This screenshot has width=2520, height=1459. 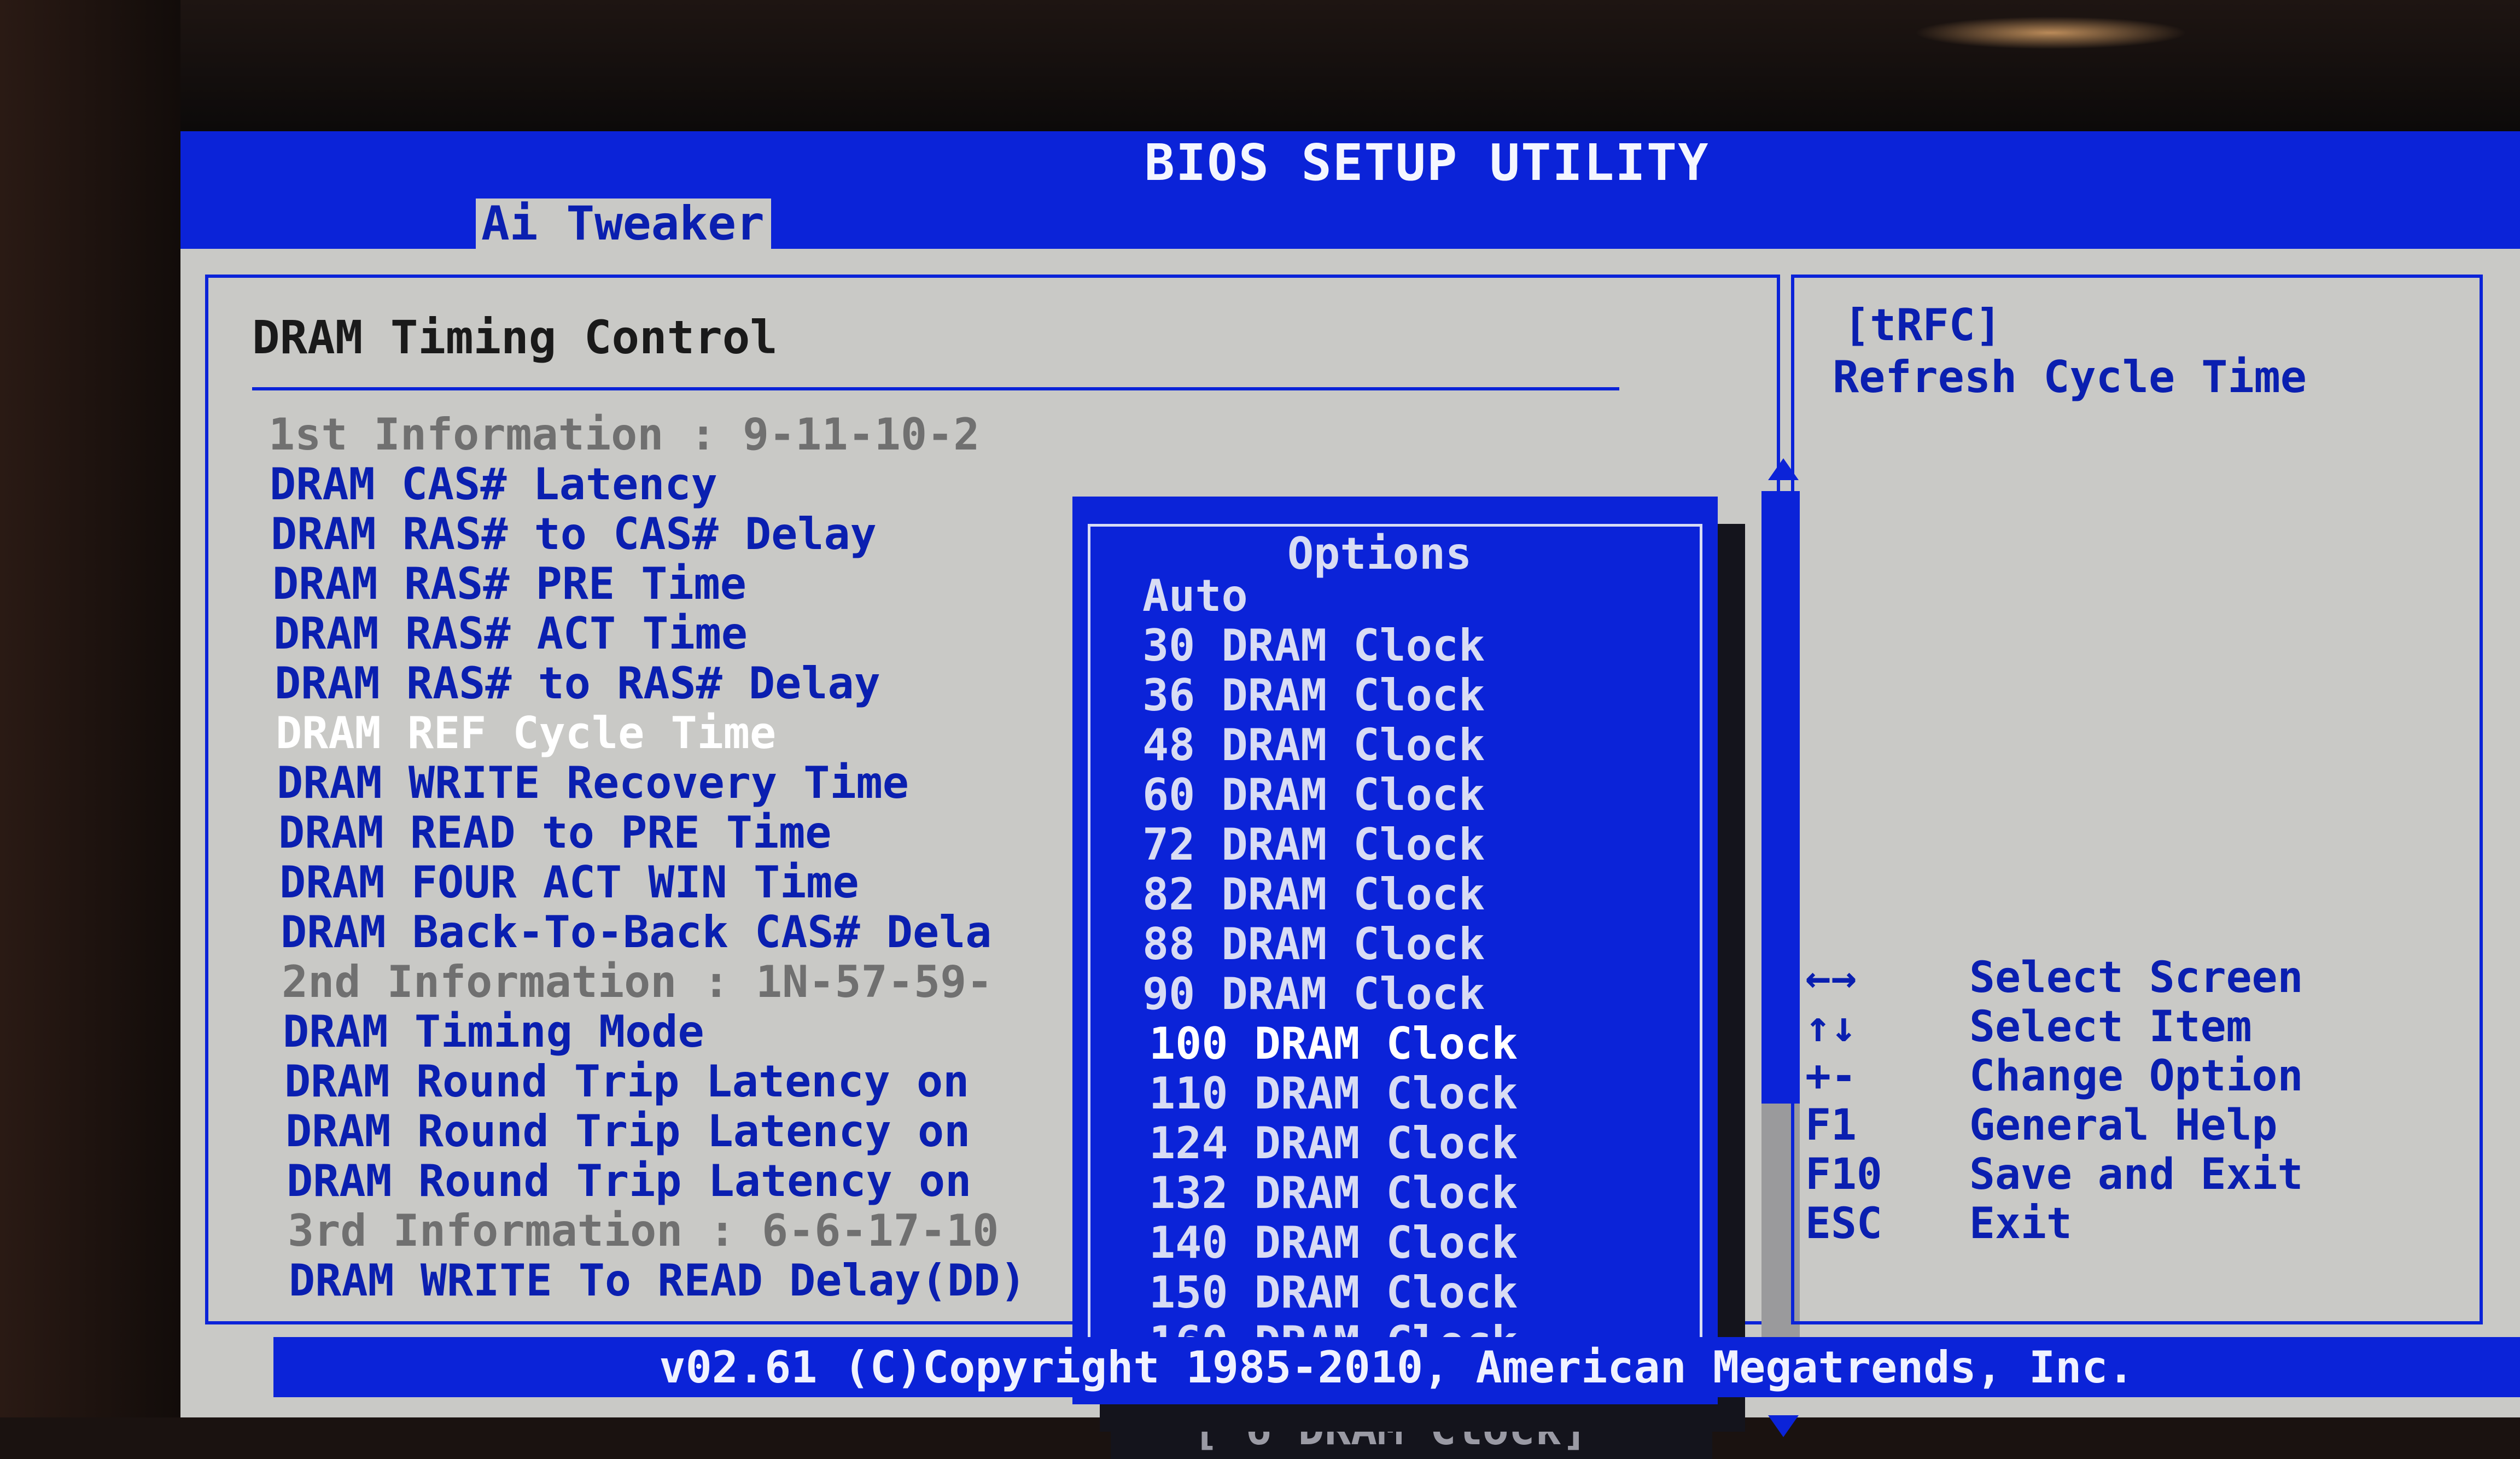 I want to click on info-line: 1st Information : 9-11-10-2, so click(x=624, y=434).